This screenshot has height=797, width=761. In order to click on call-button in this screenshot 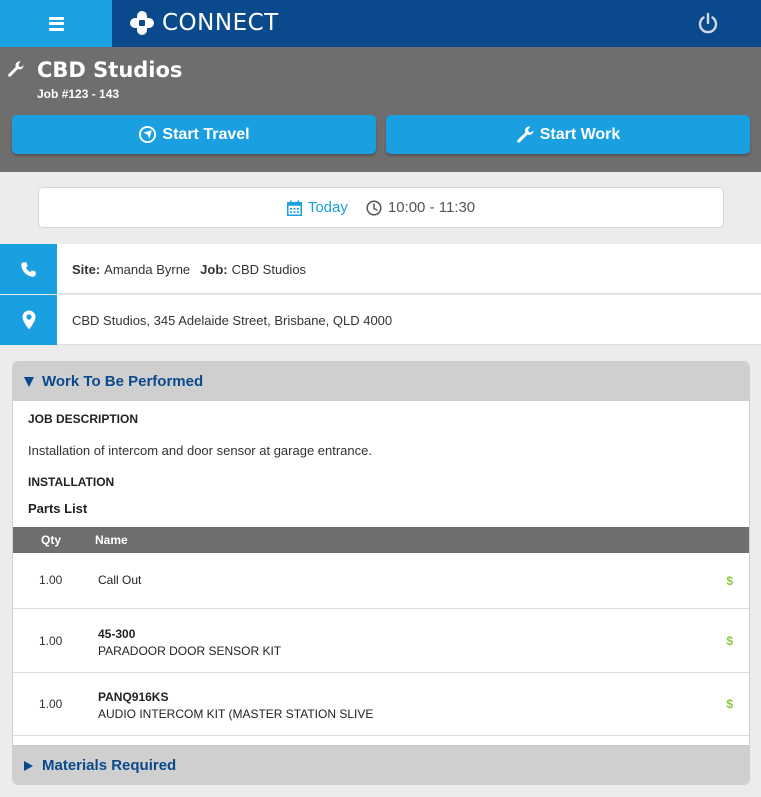, I will do `click(28, 269)`.